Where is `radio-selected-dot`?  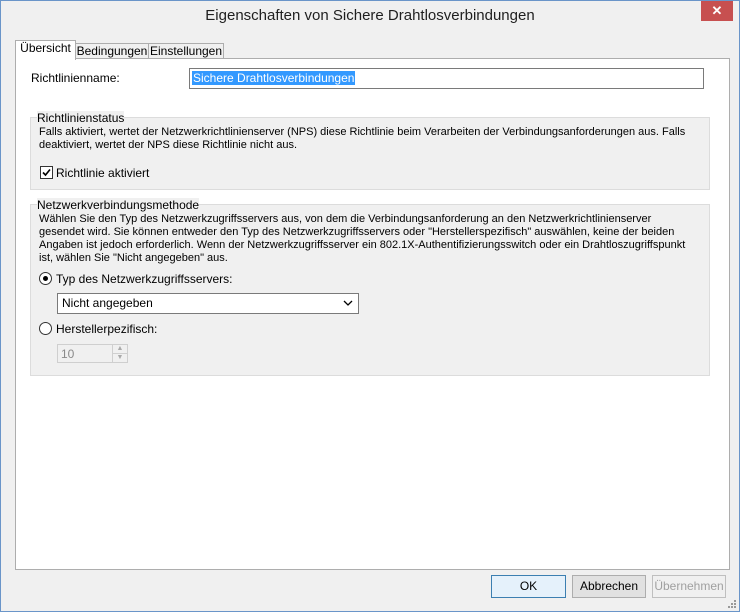
radio-selected-dot is located at coordinates (45, 278).